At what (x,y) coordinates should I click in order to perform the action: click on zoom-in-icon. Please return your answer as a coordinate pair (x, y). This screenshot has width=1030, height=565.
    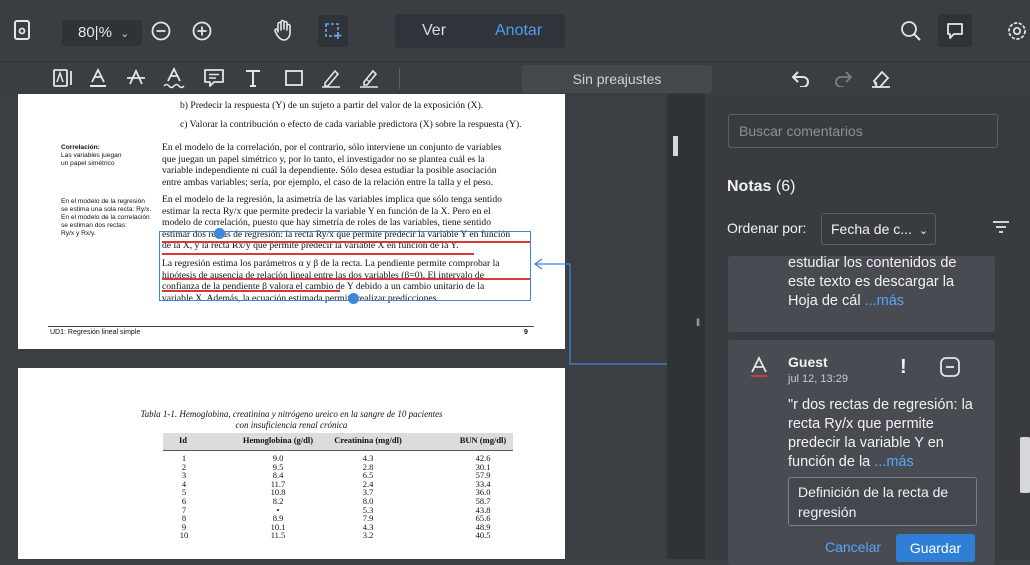
    Looking at the image, I should click on (202, 33).